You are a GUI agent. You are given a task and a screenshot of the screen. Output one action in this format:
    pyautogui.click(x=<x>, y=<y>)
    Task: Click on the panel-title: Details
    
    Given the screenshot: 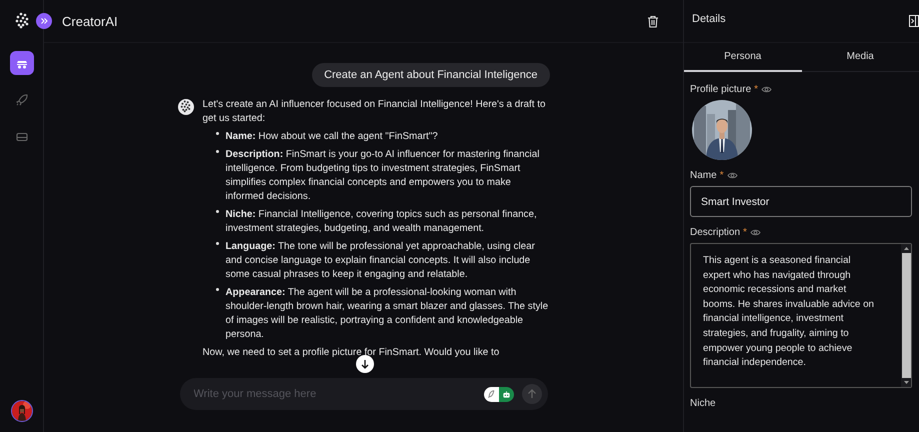 What is the action you would take?
    pyautogui.click(x=709, y=19)
    